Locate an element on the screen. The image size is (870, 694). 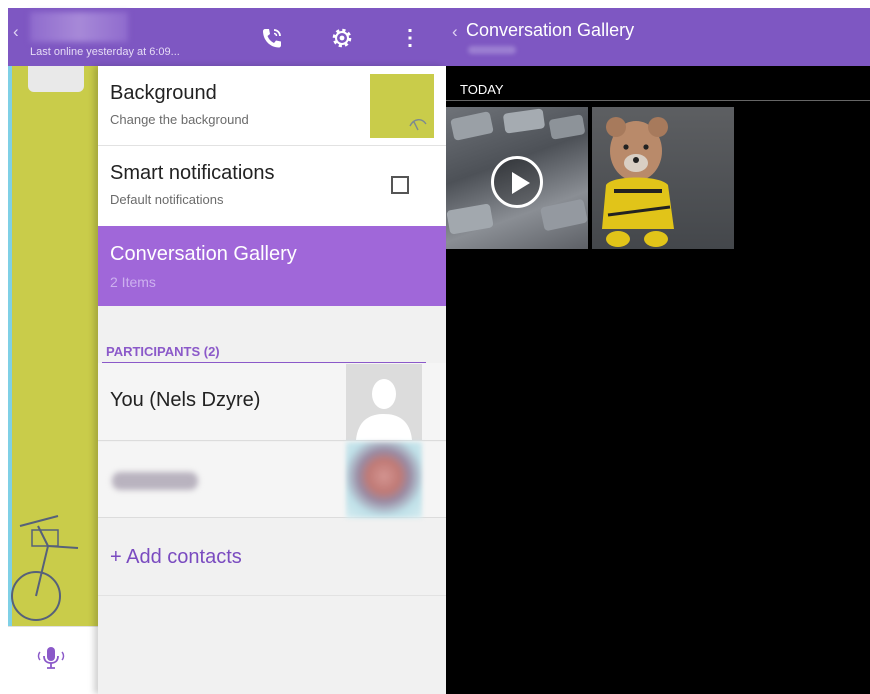
section-label: TODAY is located at coordinates (482, 89).